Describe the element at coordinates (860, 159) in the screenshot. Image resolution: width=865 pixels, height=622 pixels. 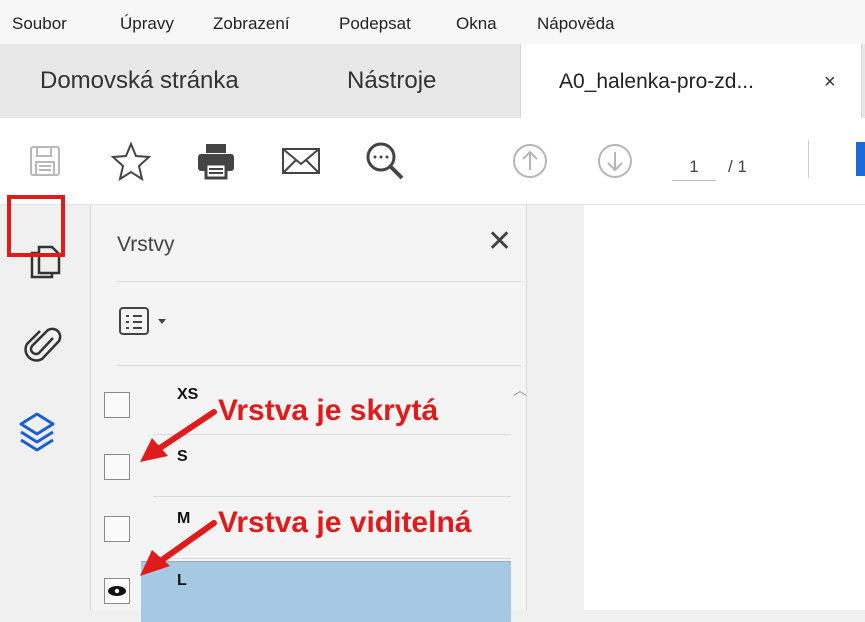
I see `toolbar-blue-icon` at that location.